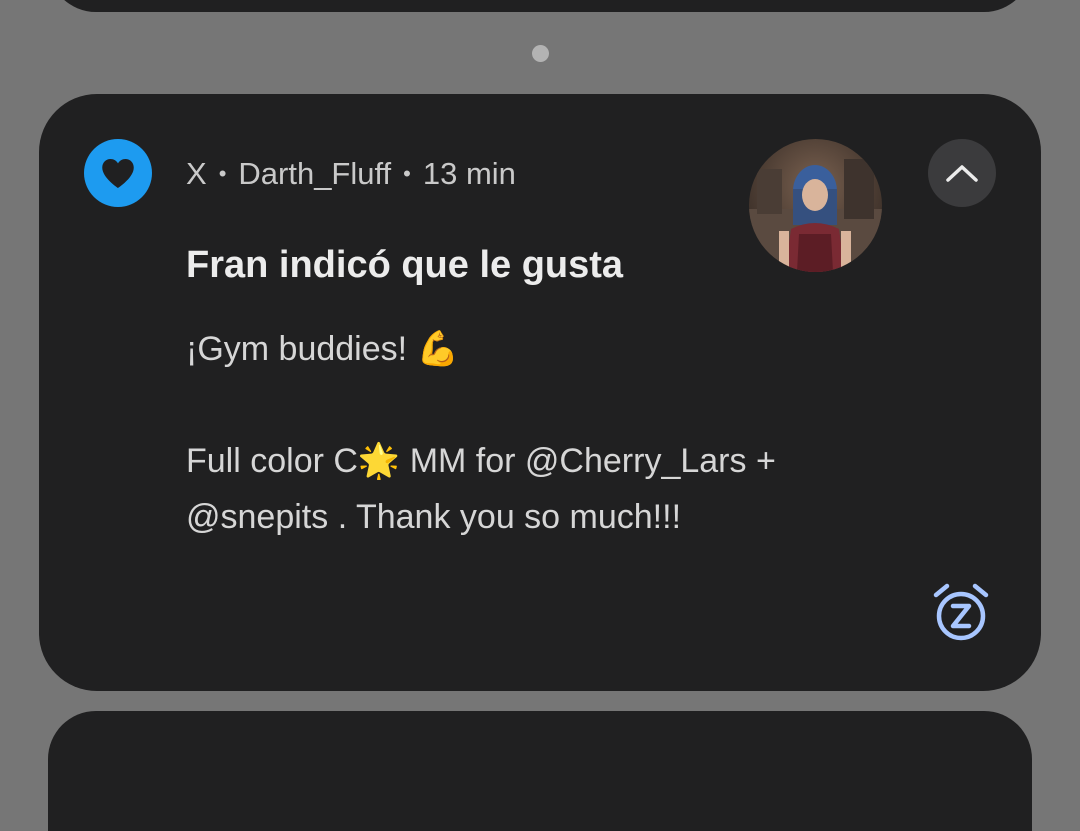 This screenshot has height=831, width=1080. Describe the element at coordinates (196, 173) in the screenshot. I see `app-name: X` at that location.